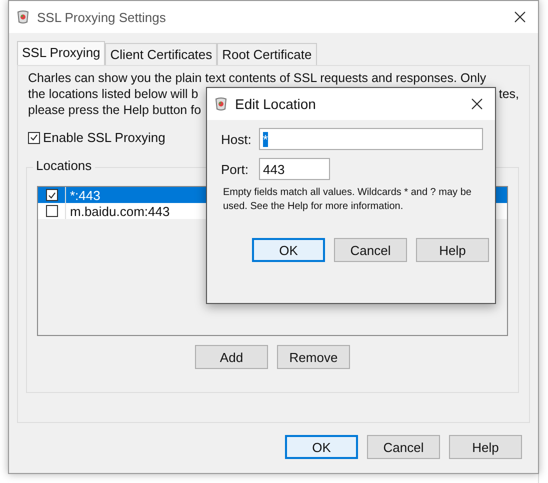  Describe the element at coordinates (161, 54) in the screenshot. I see `tab: Client Certificates` at that location.